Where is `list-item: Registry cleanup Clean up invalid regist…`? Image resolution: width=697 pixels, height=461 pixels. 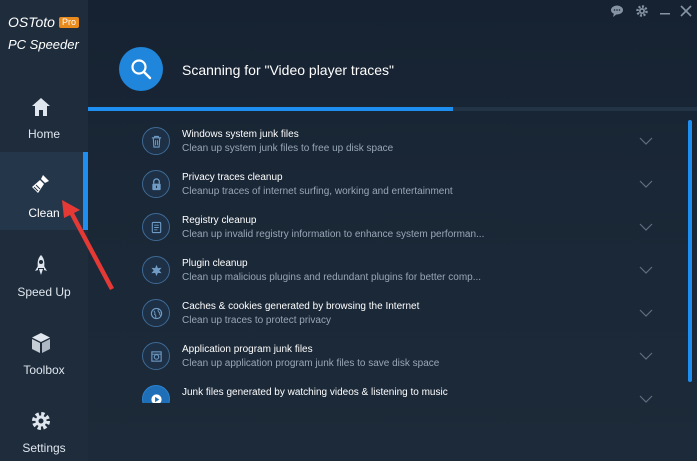 list-item: Registry cleanup Clean up invalid regist… is located at coordinates (383, 225).